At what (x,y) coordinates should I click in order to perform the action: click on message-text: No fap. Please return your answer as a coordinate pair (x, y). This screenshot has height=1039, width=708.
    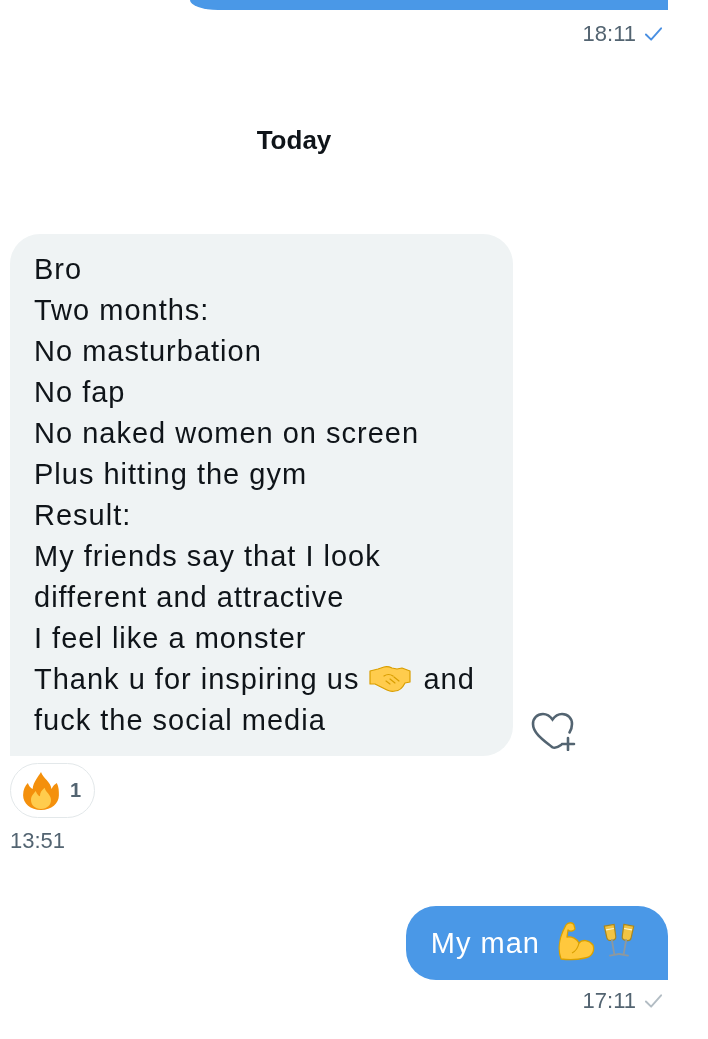
    Looking at the image, I should click on (80, 392).